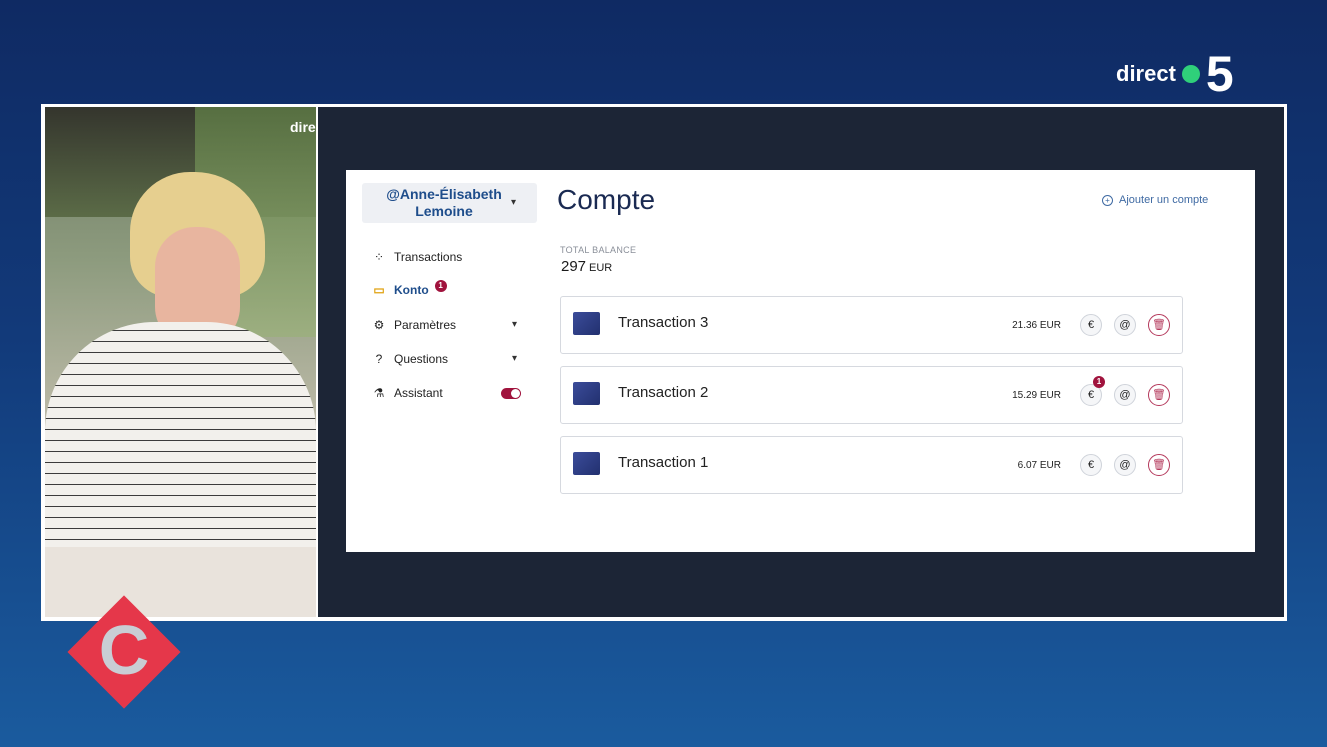 The width and height of the screenshot is (1327, 747). I want to click on assistant-toggle, so click(511, 393).